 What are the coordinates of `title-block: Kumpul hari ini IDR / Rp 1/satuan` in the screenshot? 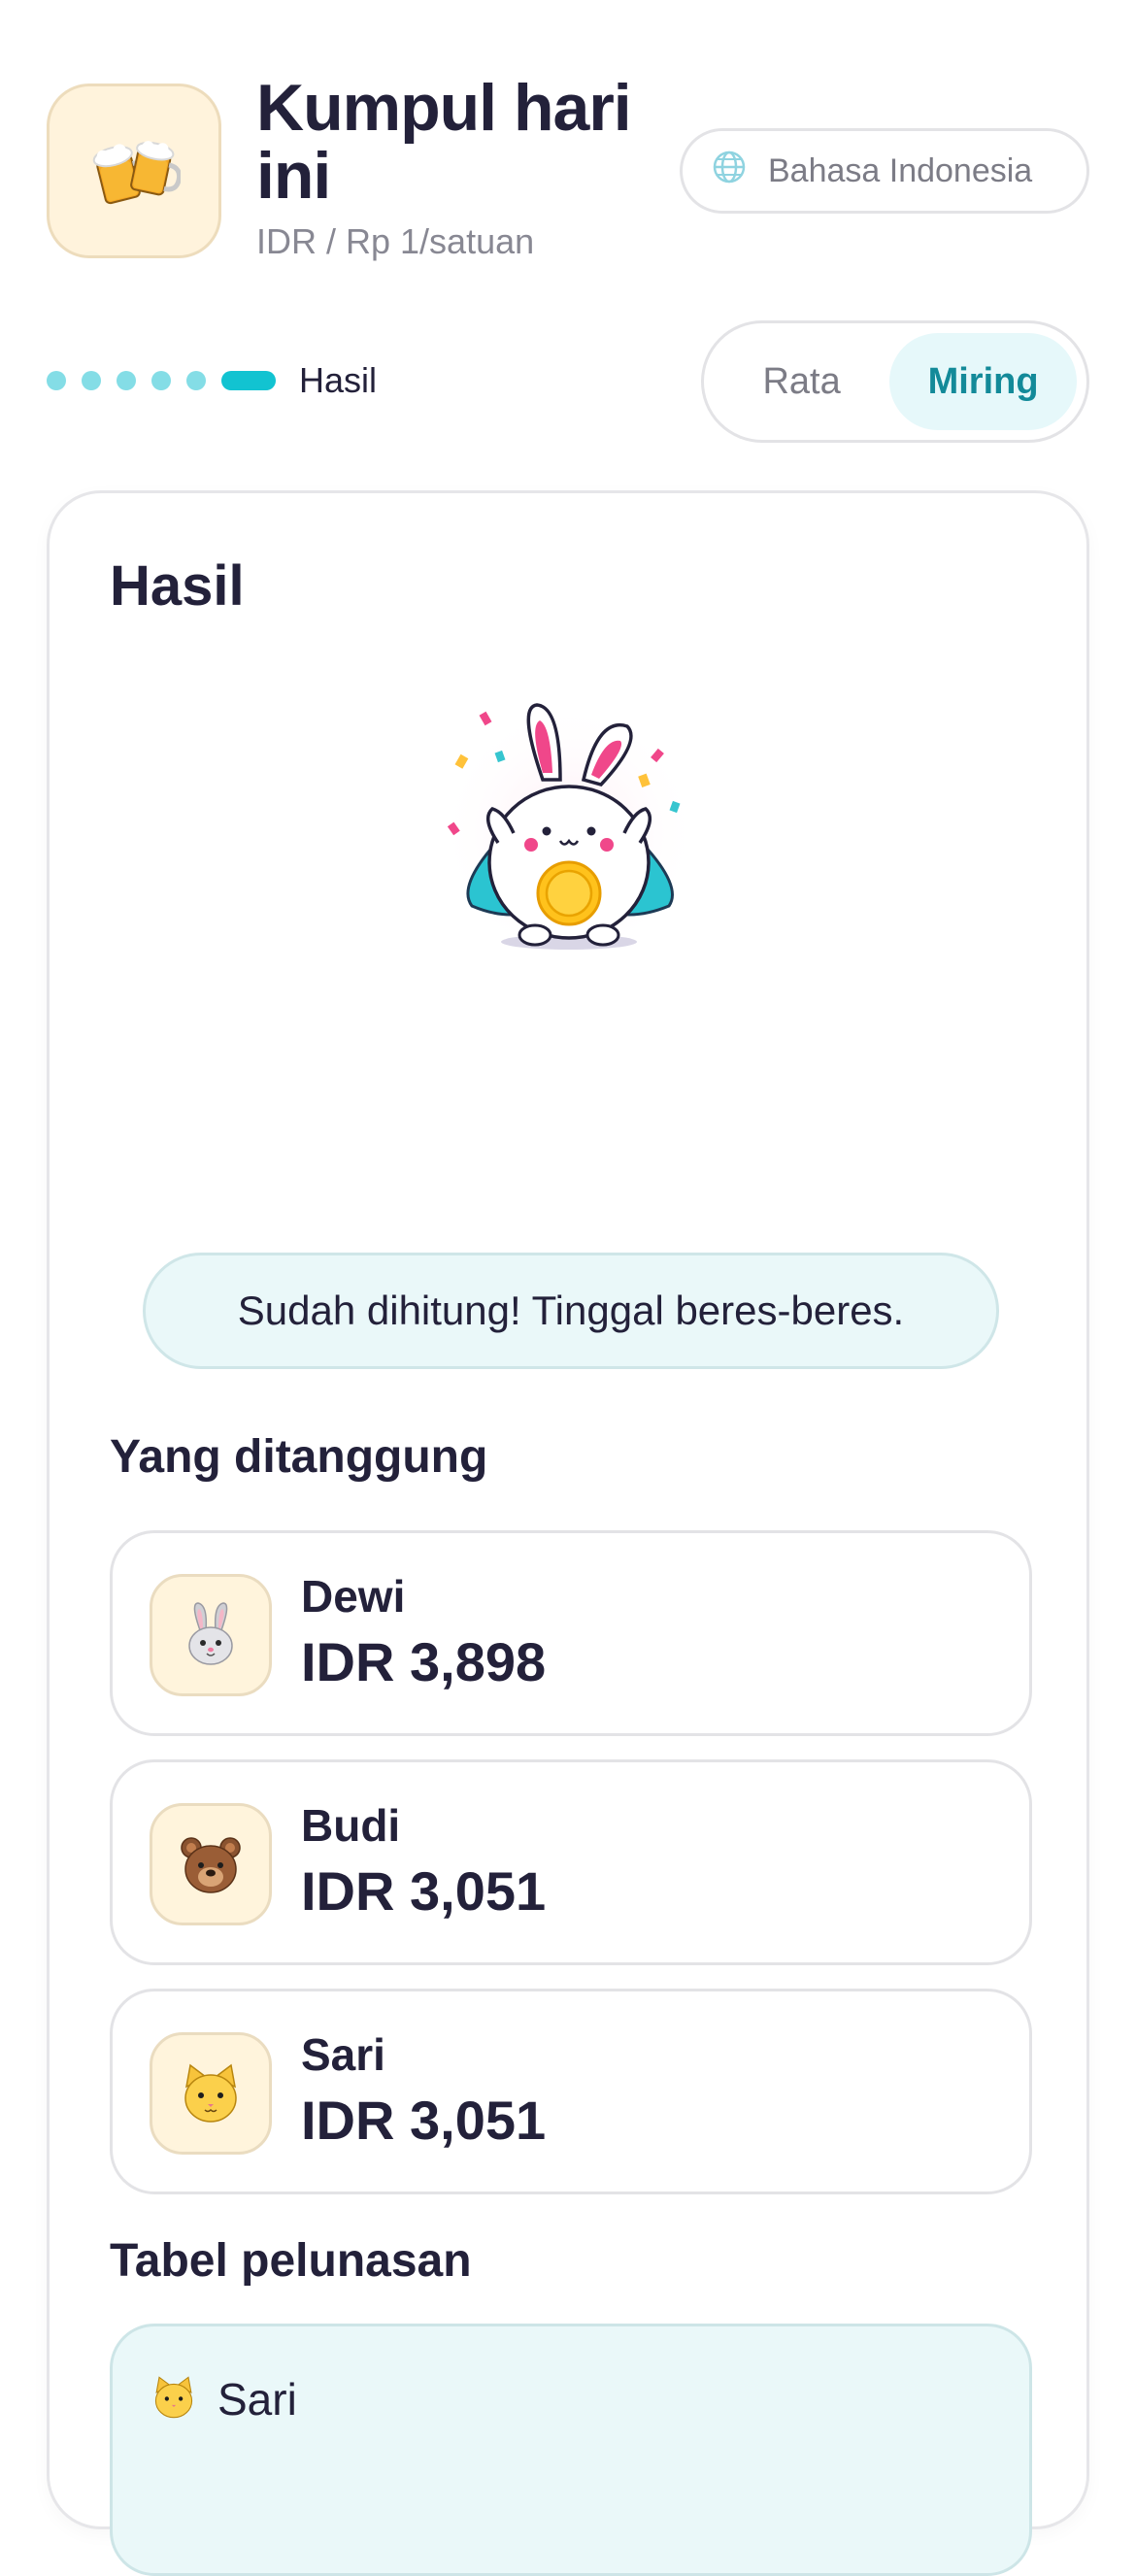 It's located at (465, 168).